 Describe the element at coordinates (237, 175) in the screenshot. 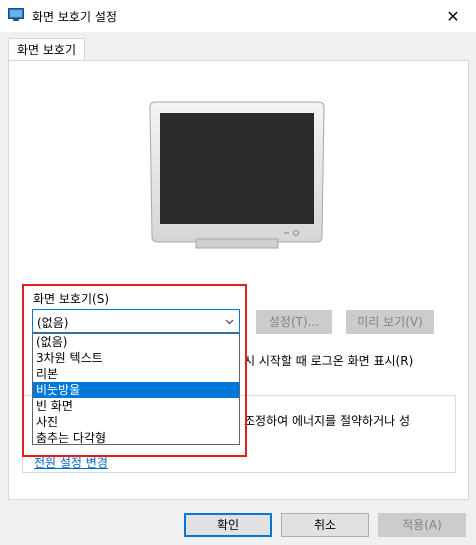

I see `monitor-preview-icon` at that location.